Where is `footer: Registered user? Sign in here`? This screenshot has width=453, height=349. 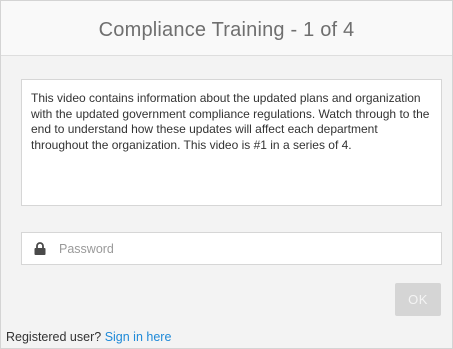 footer: Registered user? Sign in here is located at coordinates (88, 337).